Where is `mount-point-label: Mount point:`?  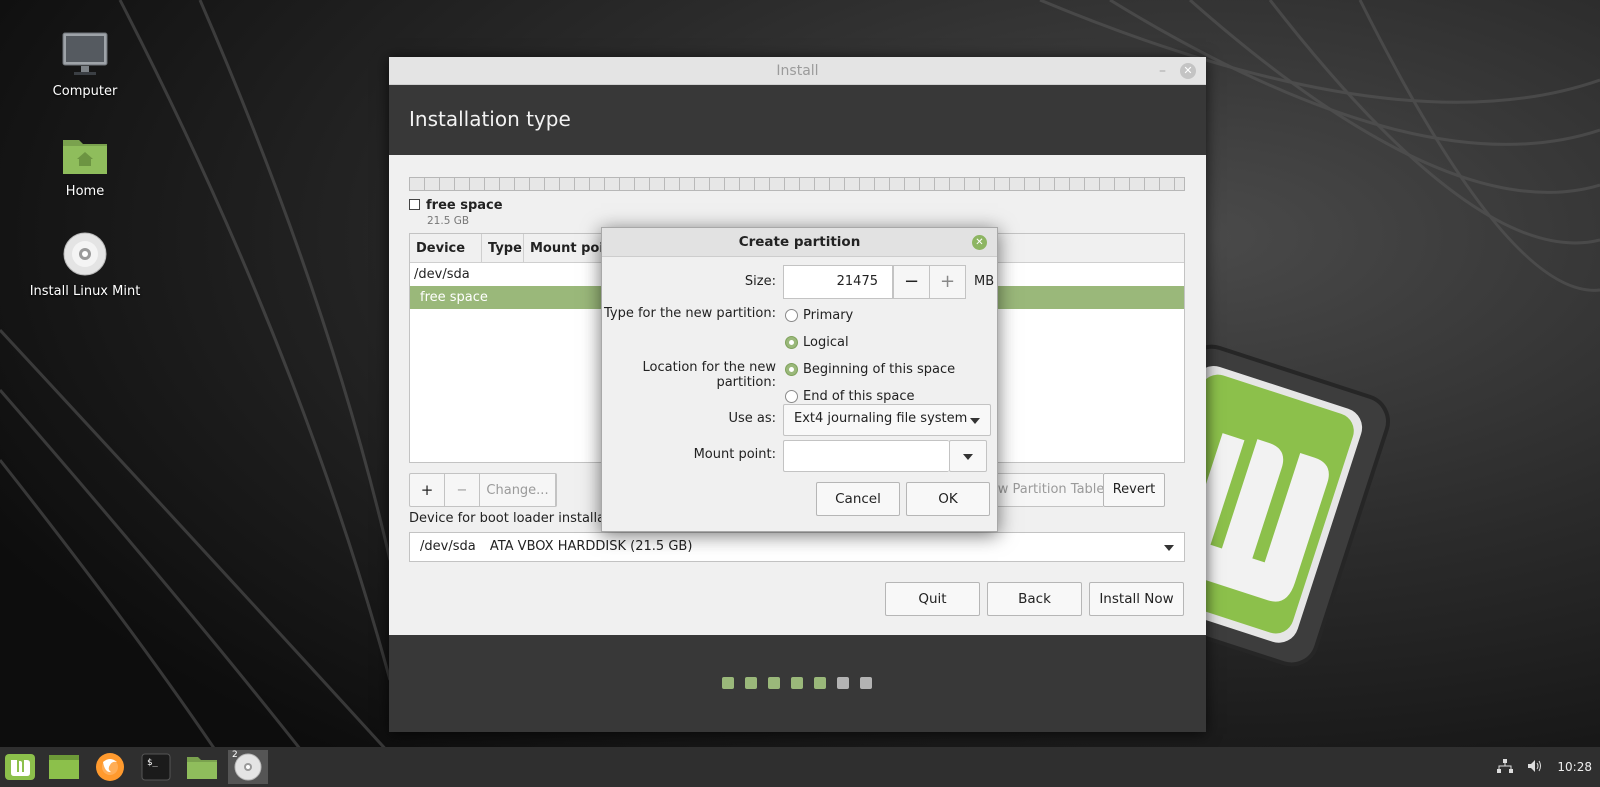 mount-point-label: Mount point: is located at coordinates (734, 454).